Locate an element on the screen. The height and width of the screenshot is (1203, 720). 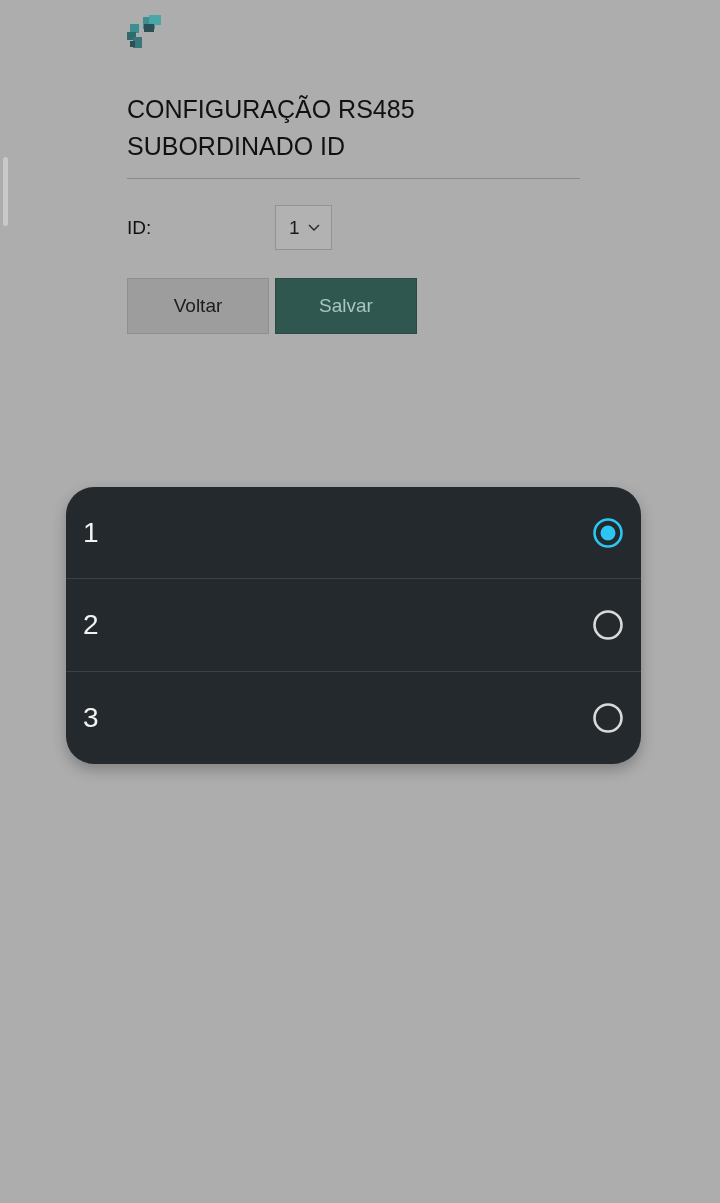
cubes-logo is located at coordinates (144, 31).